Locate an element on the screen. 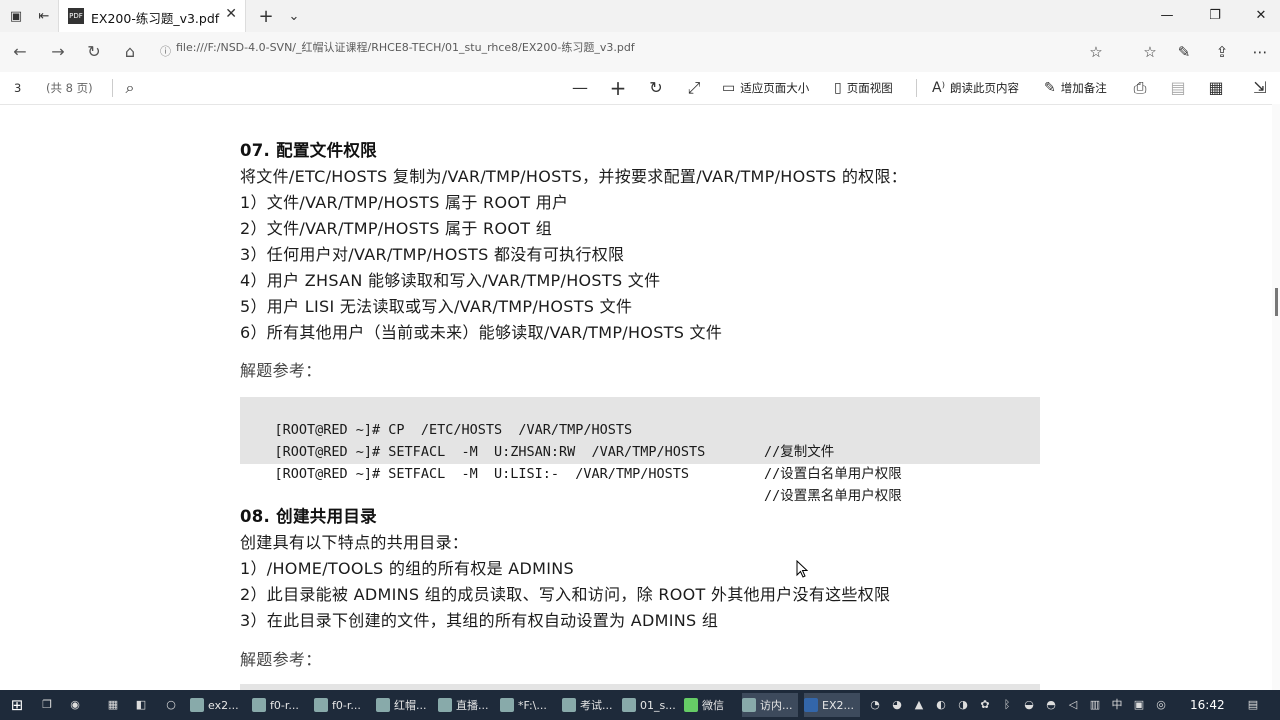  taskbar-item-label: 微信 is located at coordinates (713, 705).